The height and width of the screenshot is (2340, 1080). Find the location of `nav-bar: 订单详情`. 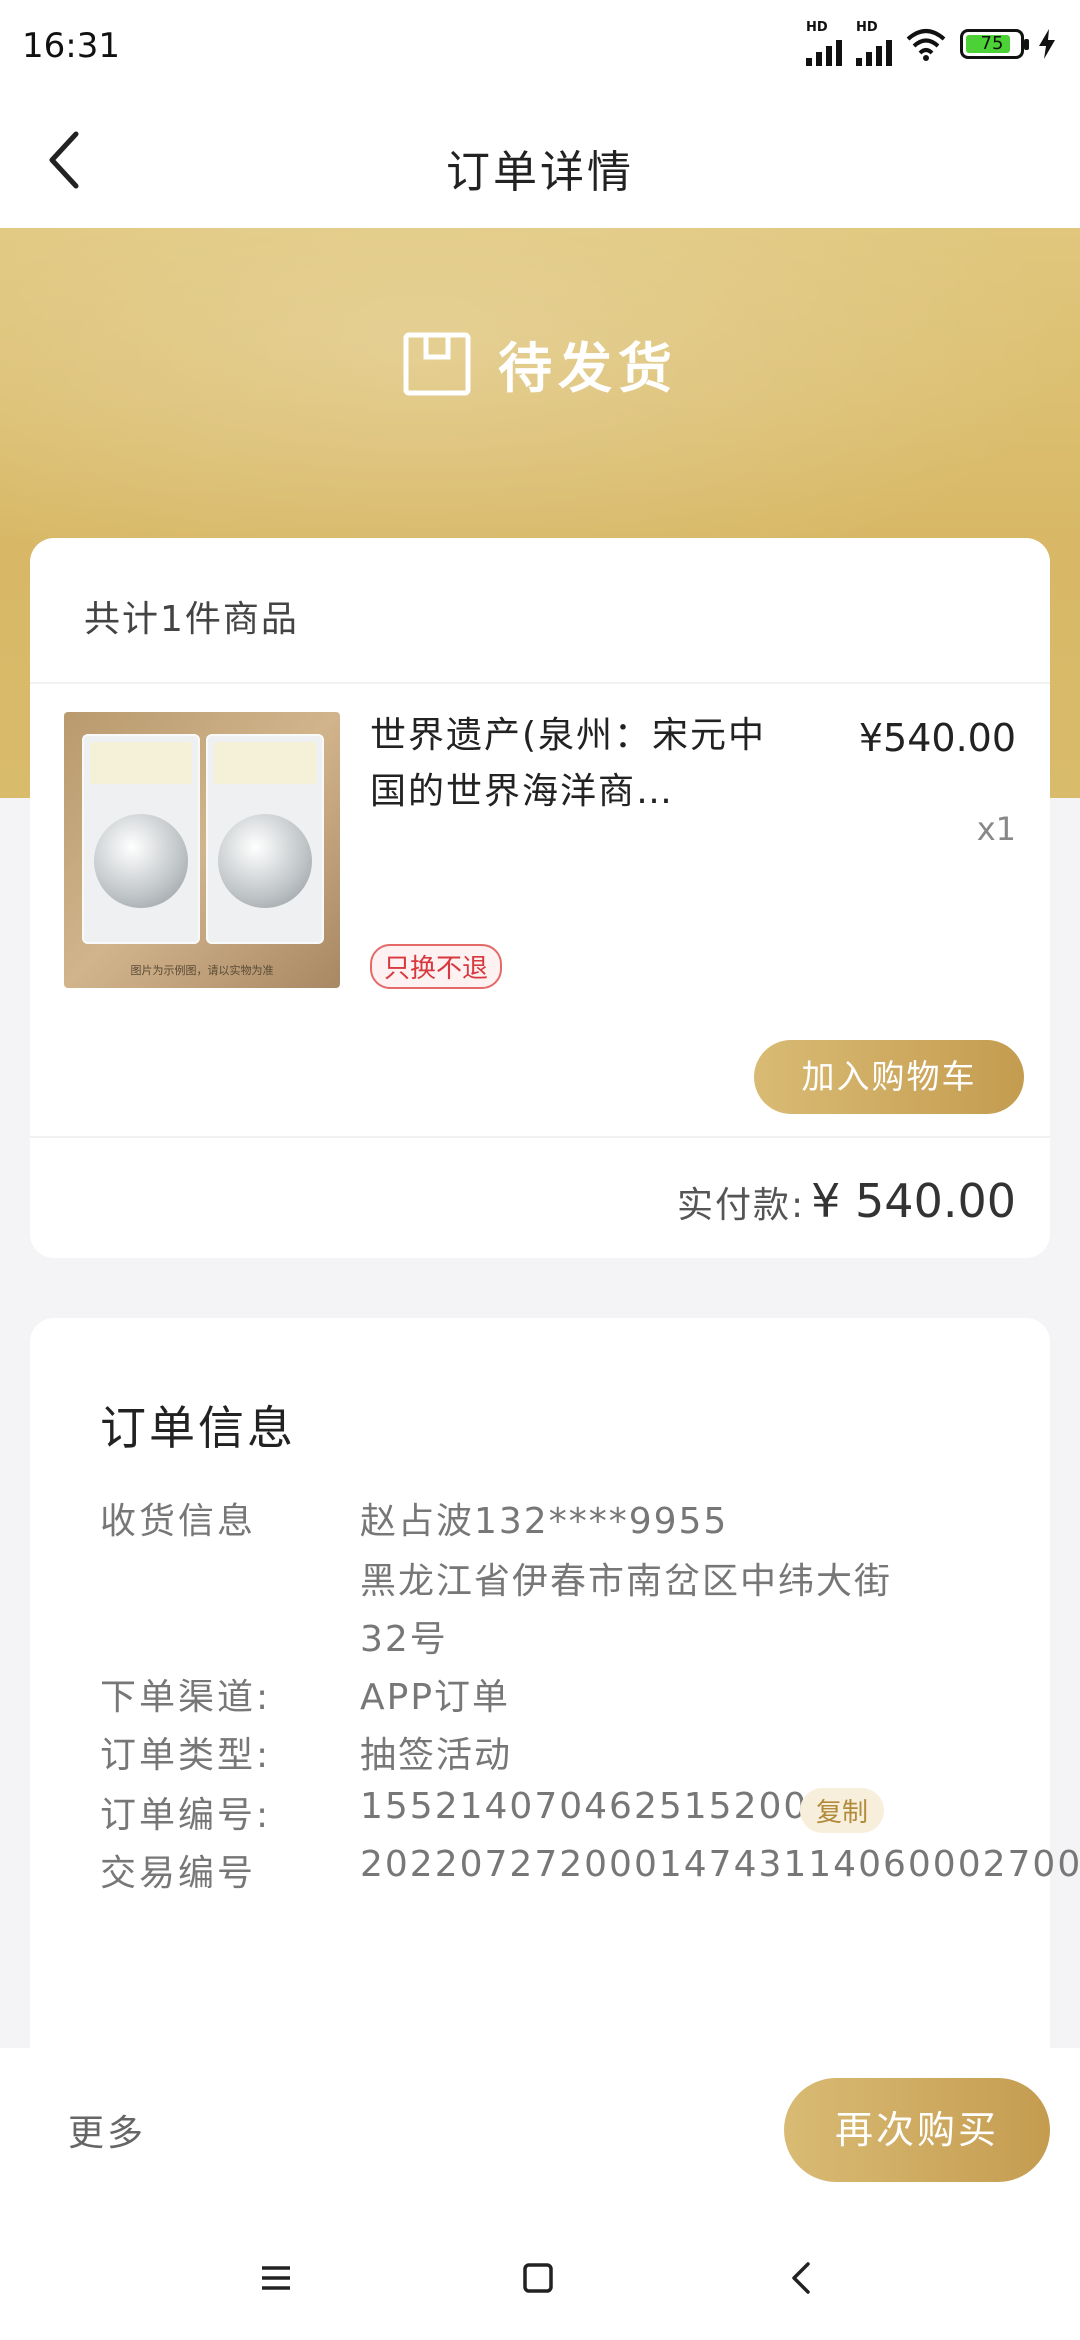

nav-bar: 订单详情 is located at coordinates (540, 160).